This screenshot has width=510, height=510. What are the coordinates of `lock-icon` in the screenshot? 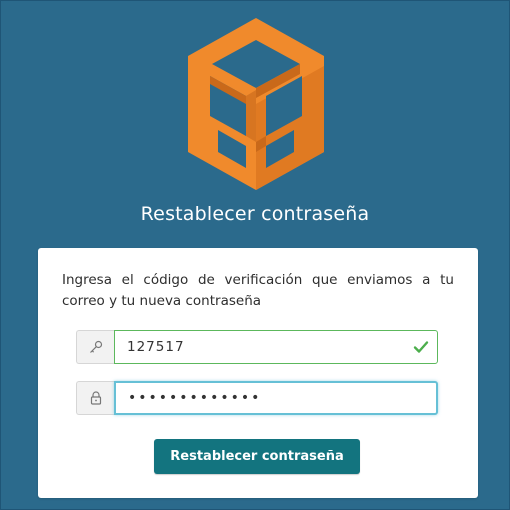 It's located at (95, 398).